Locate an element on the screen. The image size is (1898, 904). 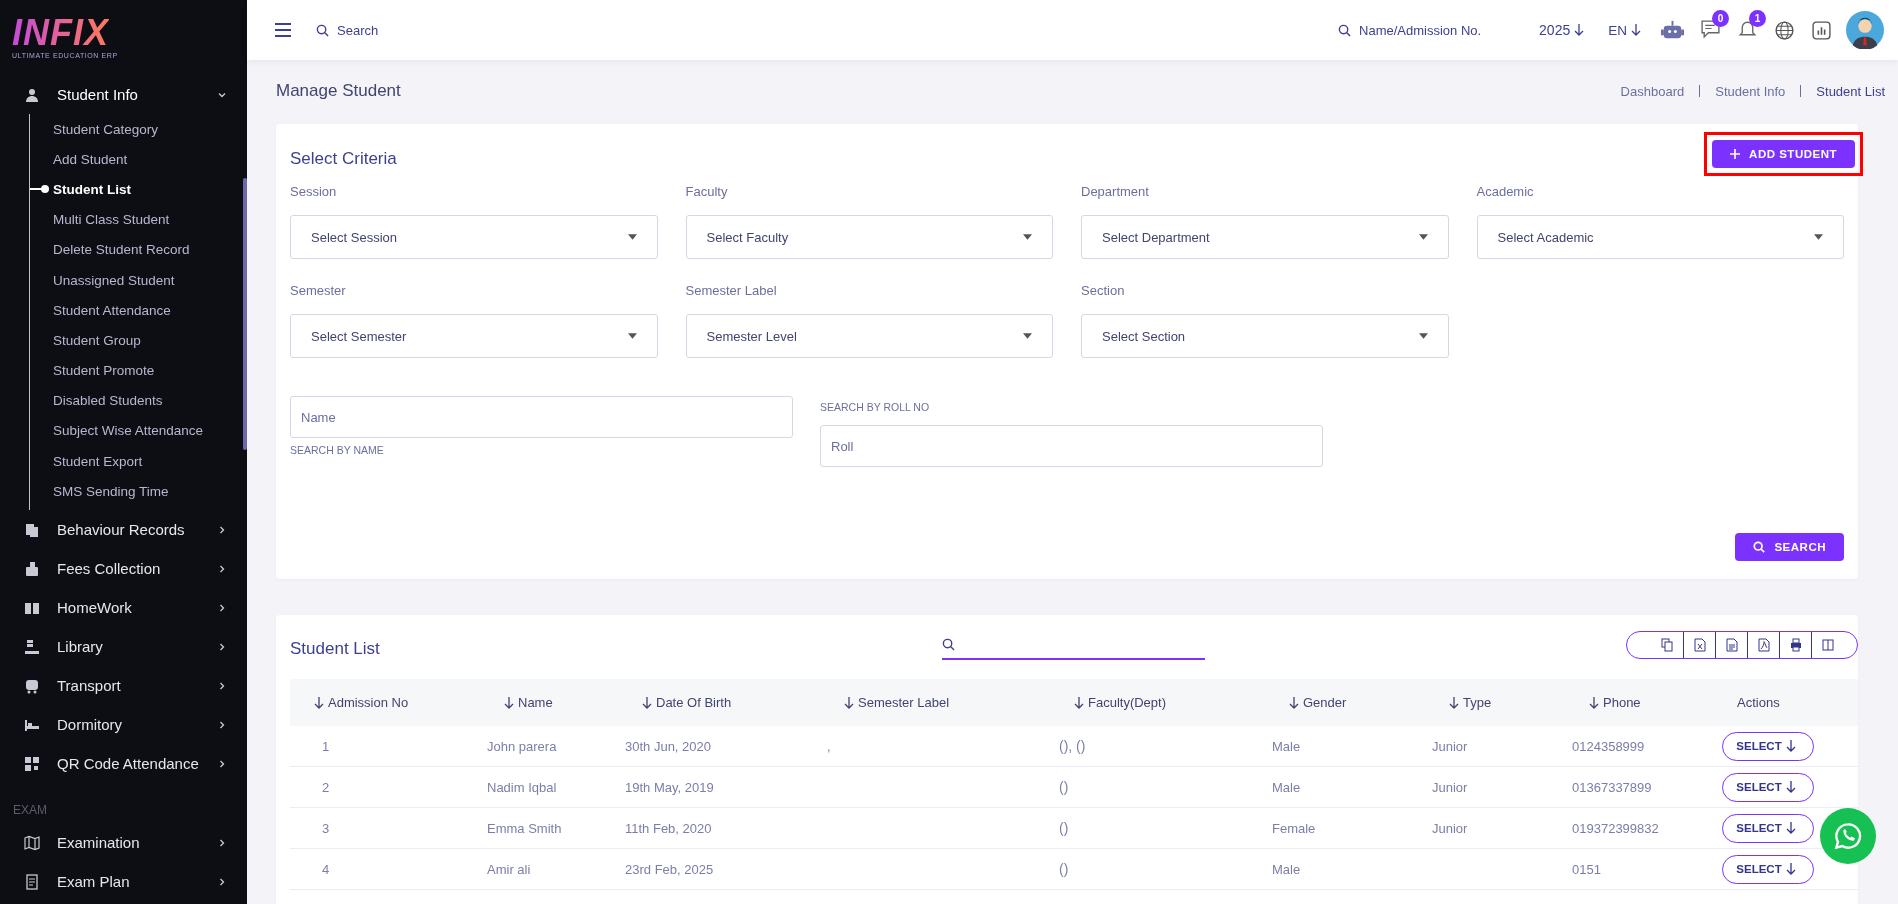
globe-icon is located at coordinates (1784, 30).